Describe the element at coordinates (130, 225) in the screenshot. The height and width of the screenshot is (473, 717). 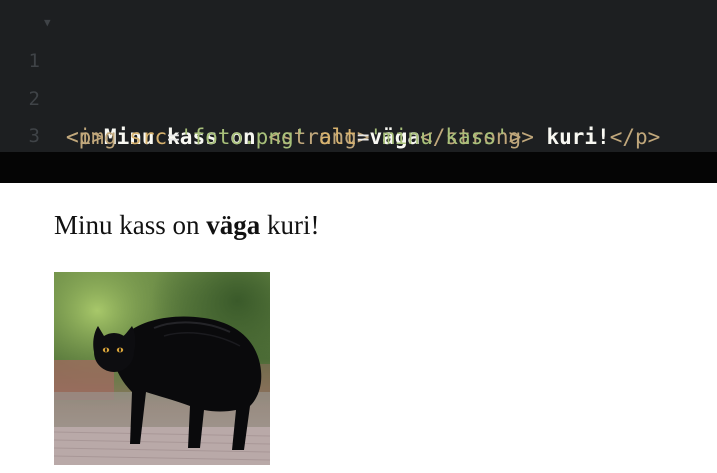
I see `paragraph-text: Minu kass on` at that location.